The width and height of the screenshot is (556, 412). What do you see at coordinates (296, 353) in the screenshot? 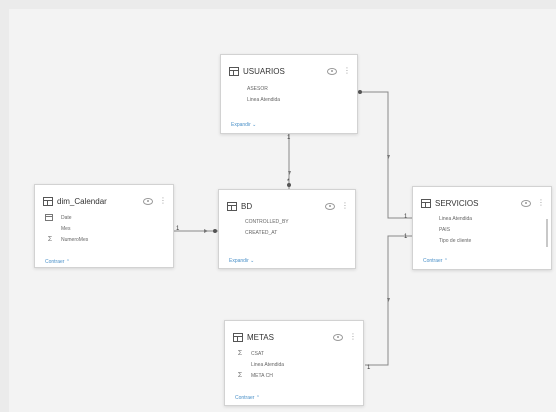
I see `field-row: Σ CSAT` at bounding box center [296, 353].